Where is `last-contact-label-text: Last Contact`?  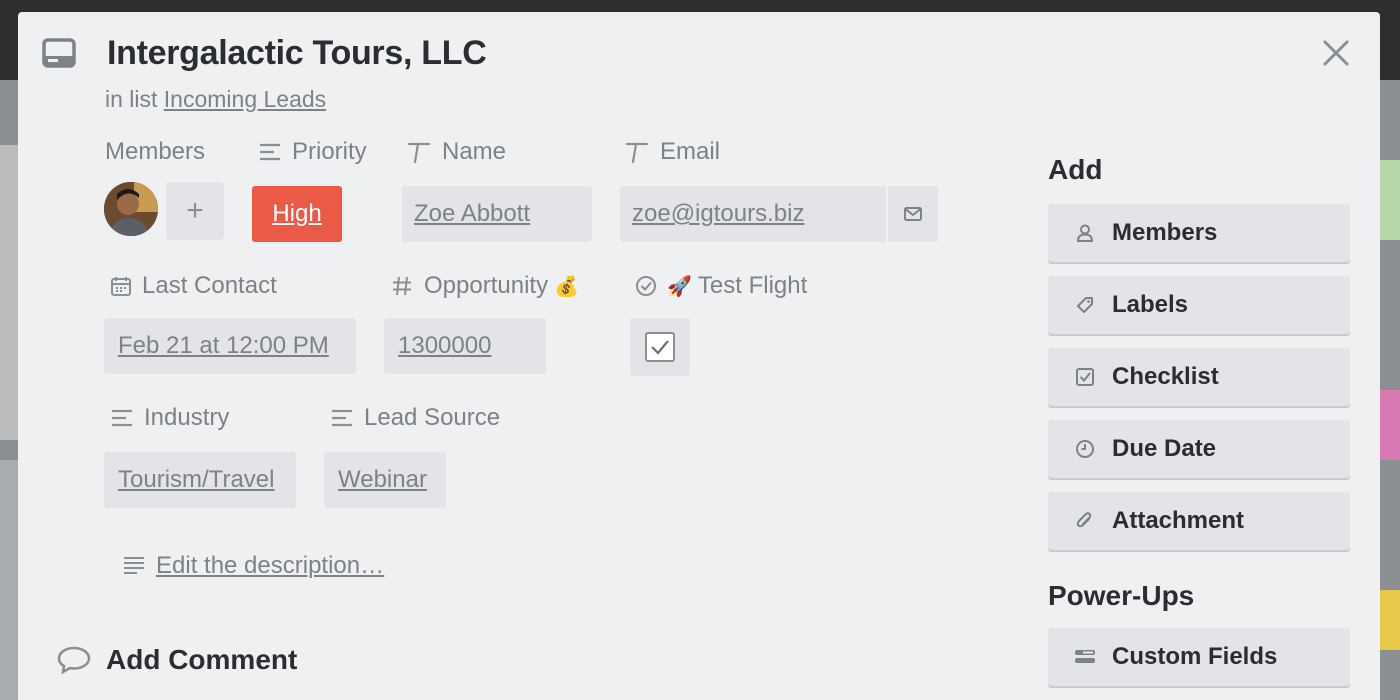
last-contact-label-text: Last Contact is located at coordinates (209, 285).